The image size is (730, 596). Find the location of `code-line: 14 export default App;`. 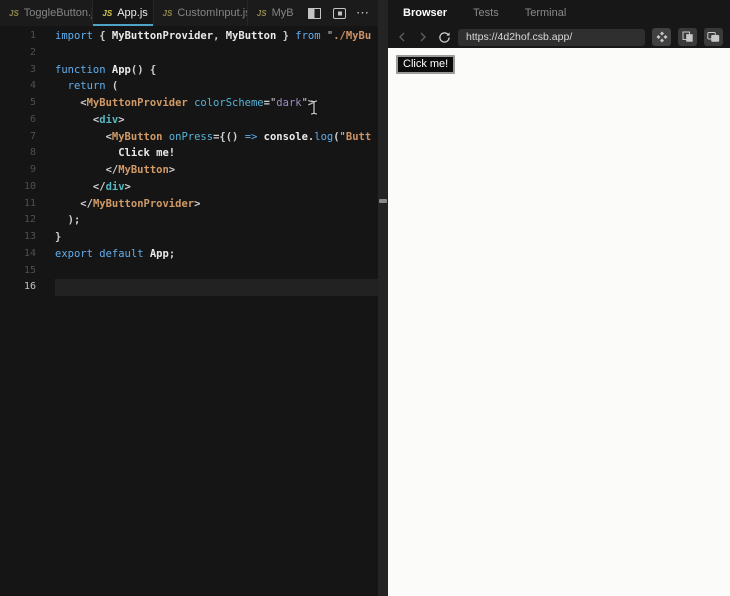

code-line: 14 export default App; is located at coordinates (189, 254).